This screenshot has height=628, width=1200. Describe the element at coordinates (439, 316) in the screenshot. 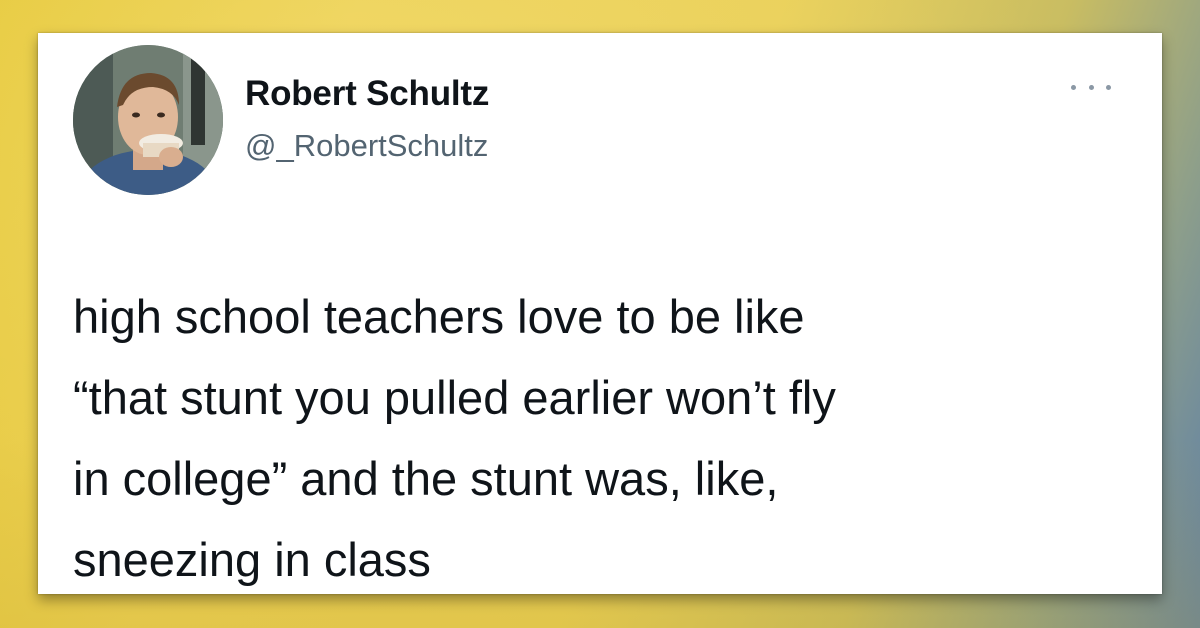

I see `tweet-text-line: high school teachers love to be like` at that location.